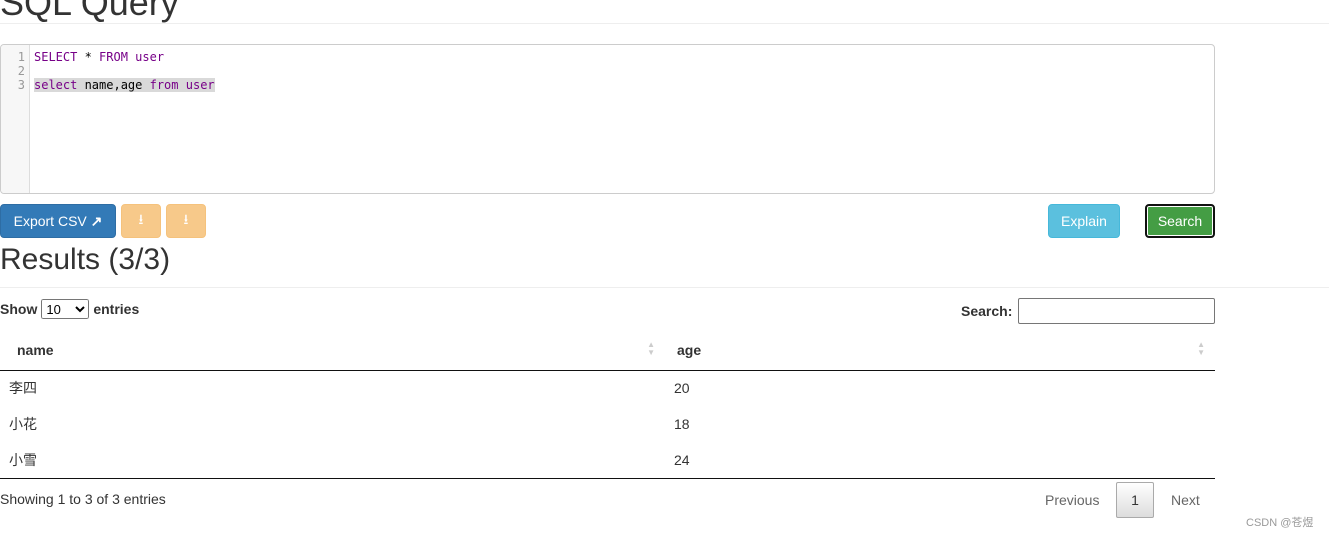 The image size is (1329, 536). I want to click on column-header-name: name ▲ ▼, so click(332, 350).